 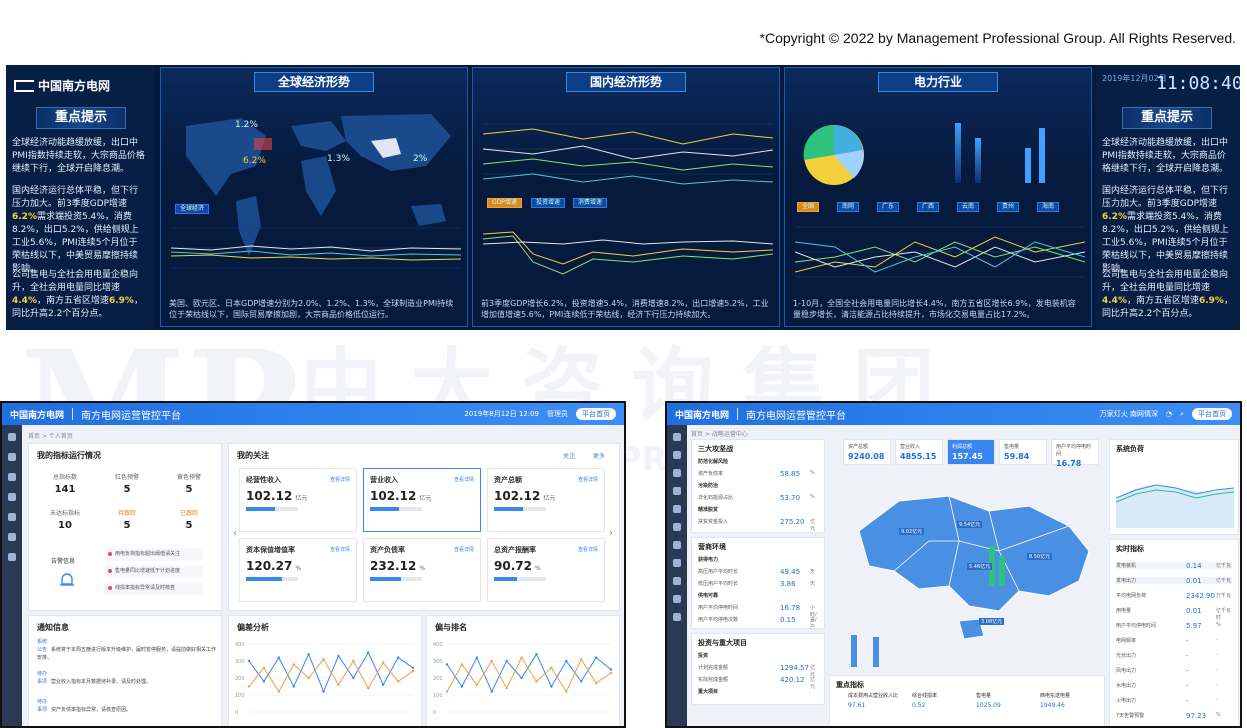 I want to click on headline-tile: 利润总额 157.45, so click(x=971, y=452).